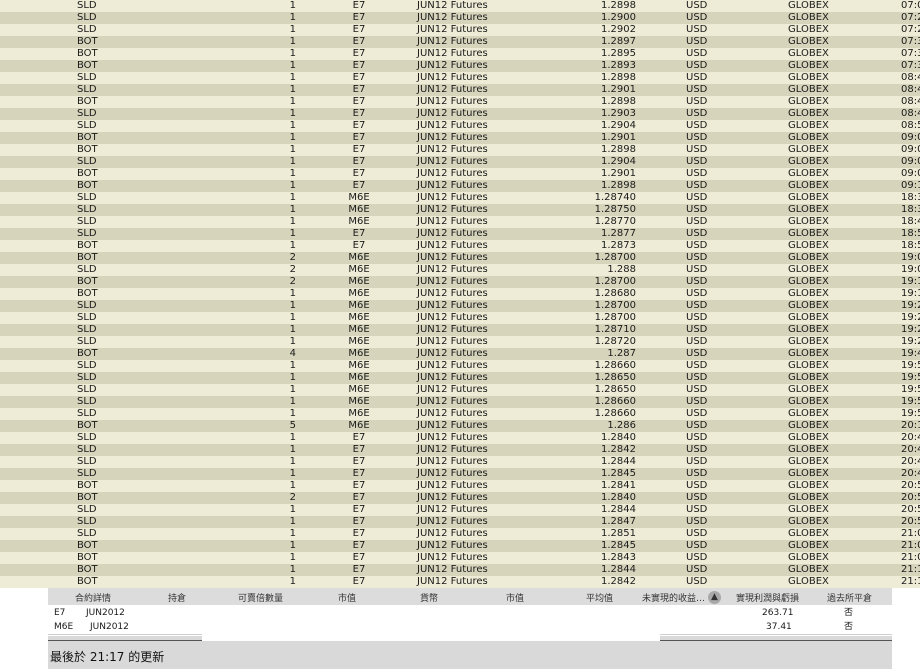 The height and width of the screenshot is (669, 920). I want to click on portfolio-row: M6E JUN2012 37.41 否, so click(470, 627).